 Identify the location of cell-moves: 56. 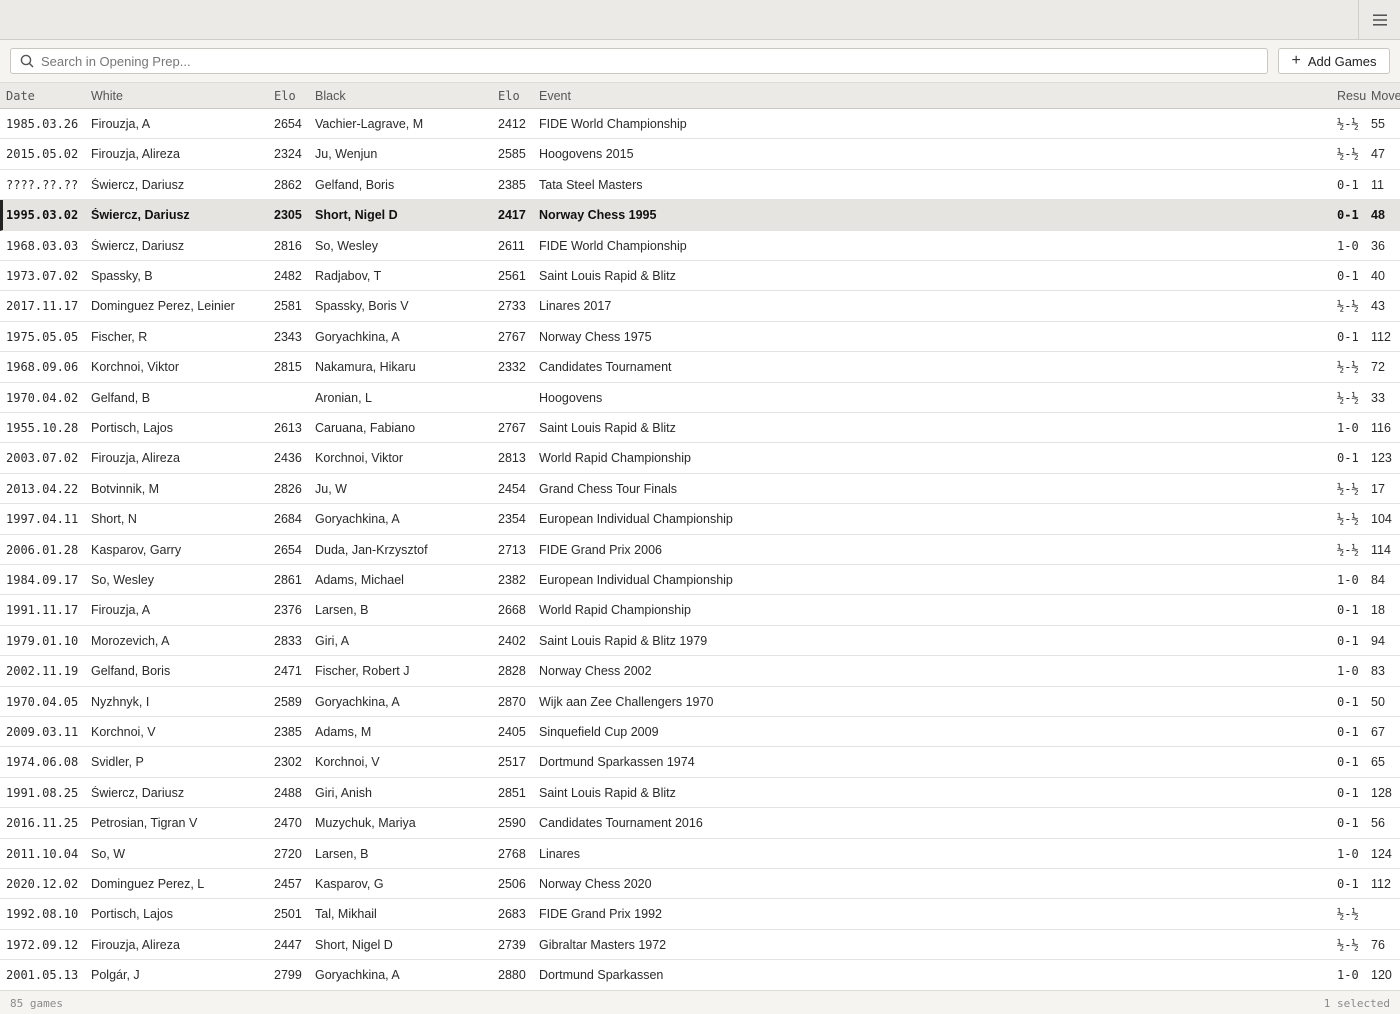
(1378, 823).